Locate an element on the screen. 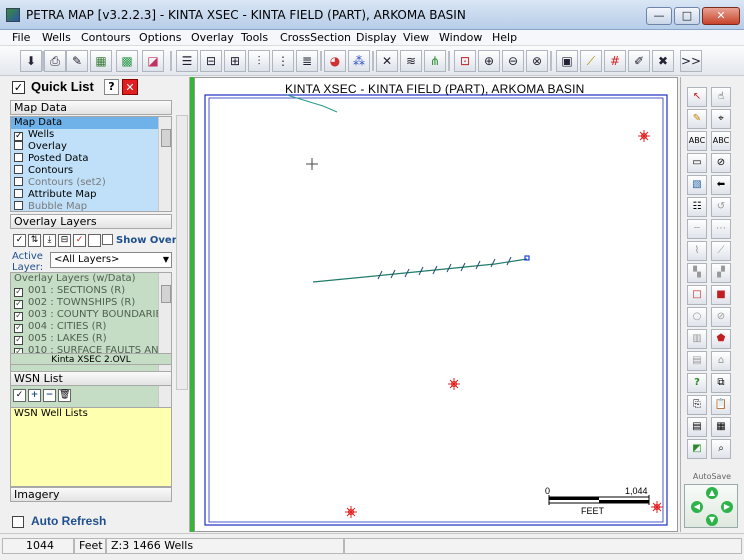  curve-icon: ↺ is located at coordinates (721, 207).